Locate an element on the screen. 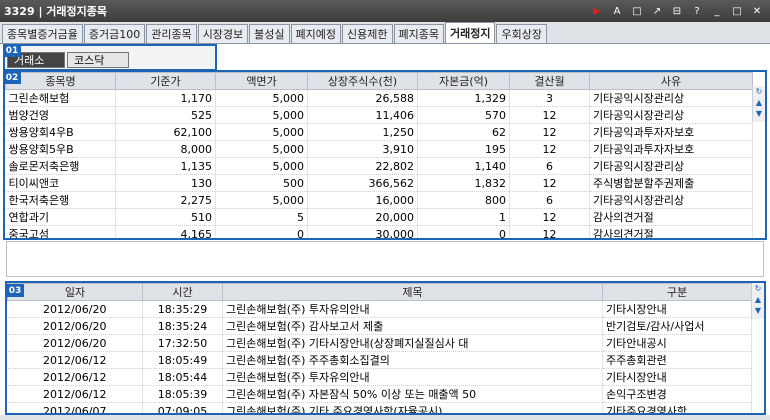  cell-name: 중국고섬 is located at coordinates (60, 231).